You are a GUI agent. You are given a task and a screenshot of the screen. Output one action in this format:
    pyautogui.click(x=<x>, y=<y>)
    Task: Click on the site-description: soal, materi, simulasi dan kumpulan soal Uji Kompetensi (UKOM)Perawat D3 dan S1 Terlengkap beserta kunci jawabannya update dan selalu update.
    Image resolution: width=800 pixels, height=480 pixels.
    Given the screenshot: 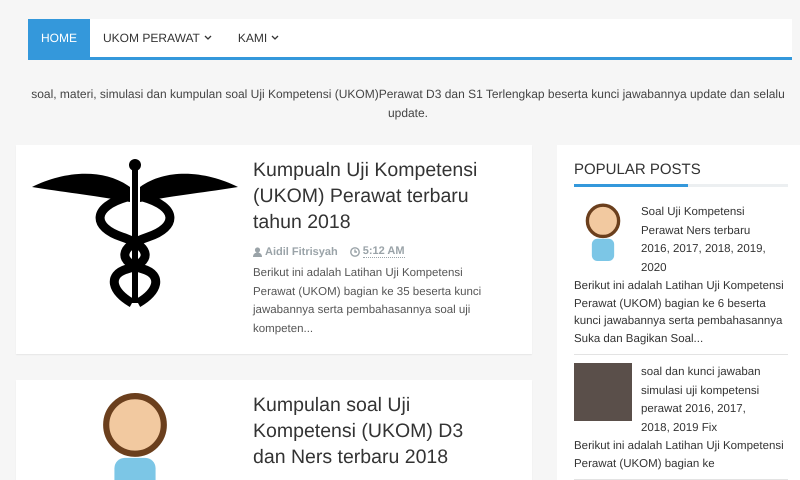 What is the action you would take?
    pyautogui.click(x=408, y=104)
    